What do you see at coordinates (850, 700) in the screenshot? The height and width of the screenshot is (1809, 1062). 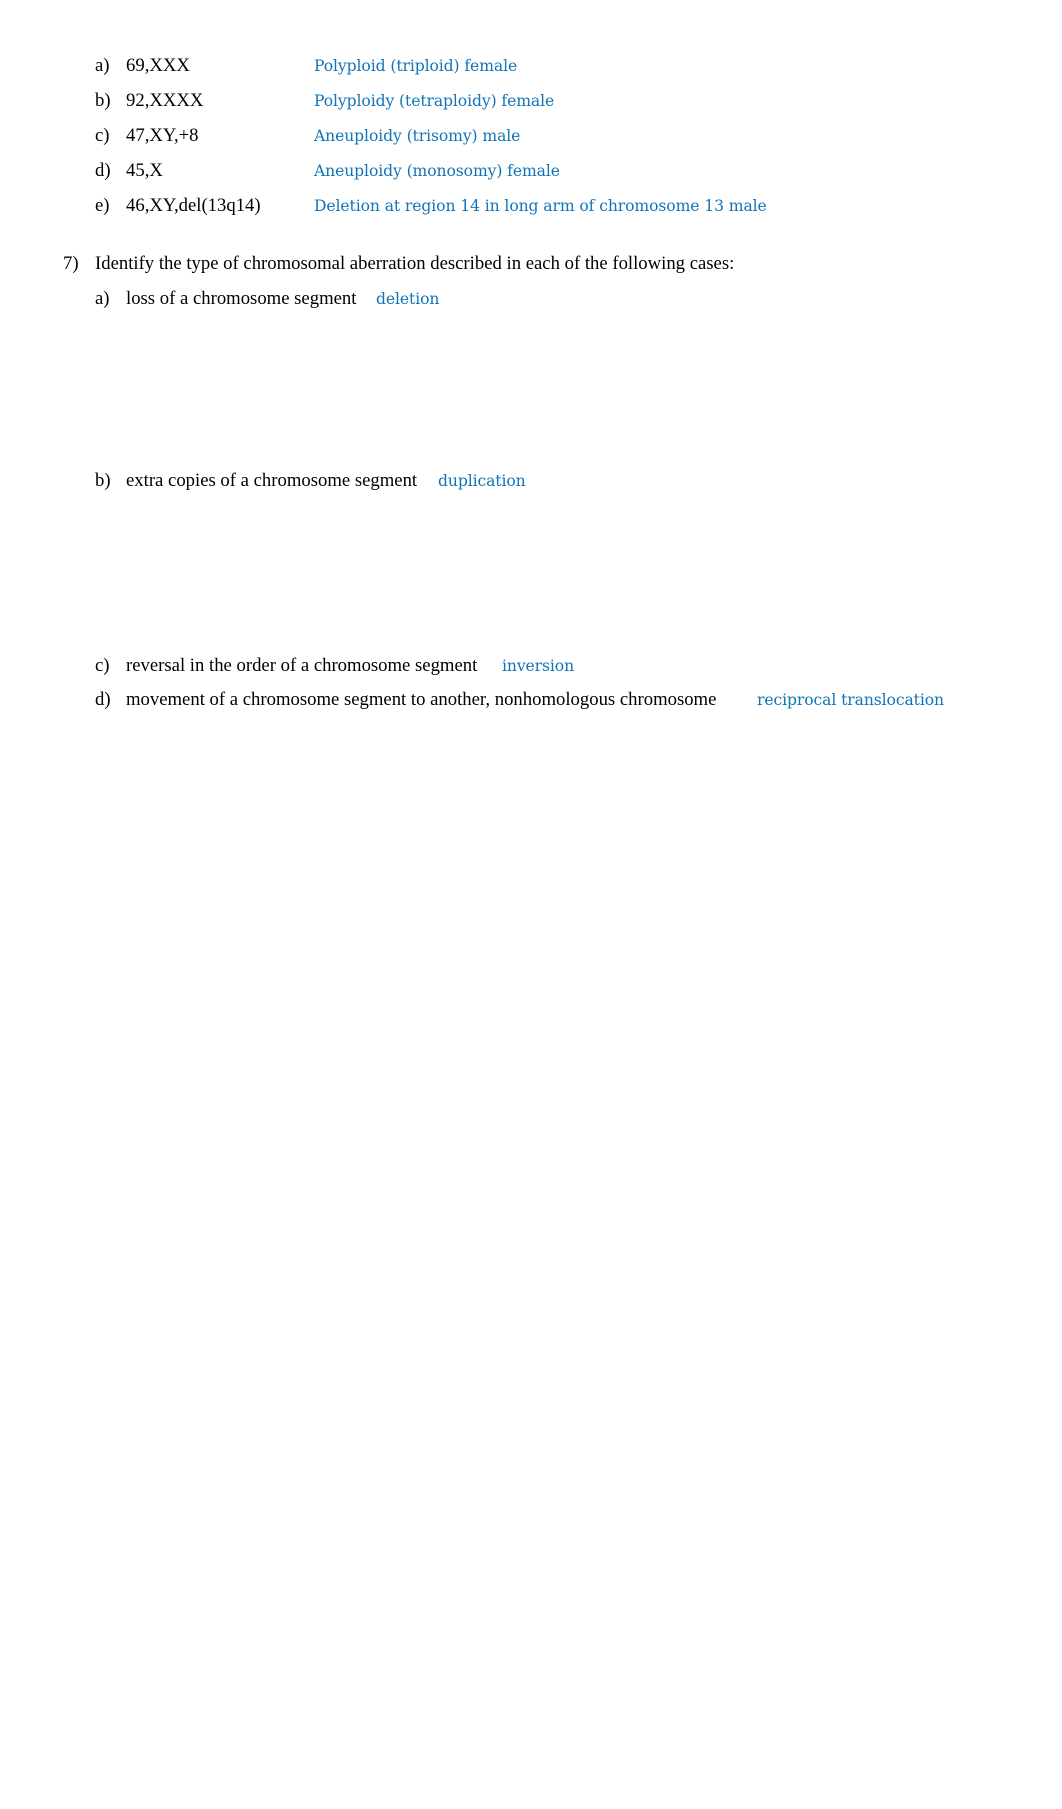 I see `answer-text: reciprocal translocation` at bounding box center [850, 700].